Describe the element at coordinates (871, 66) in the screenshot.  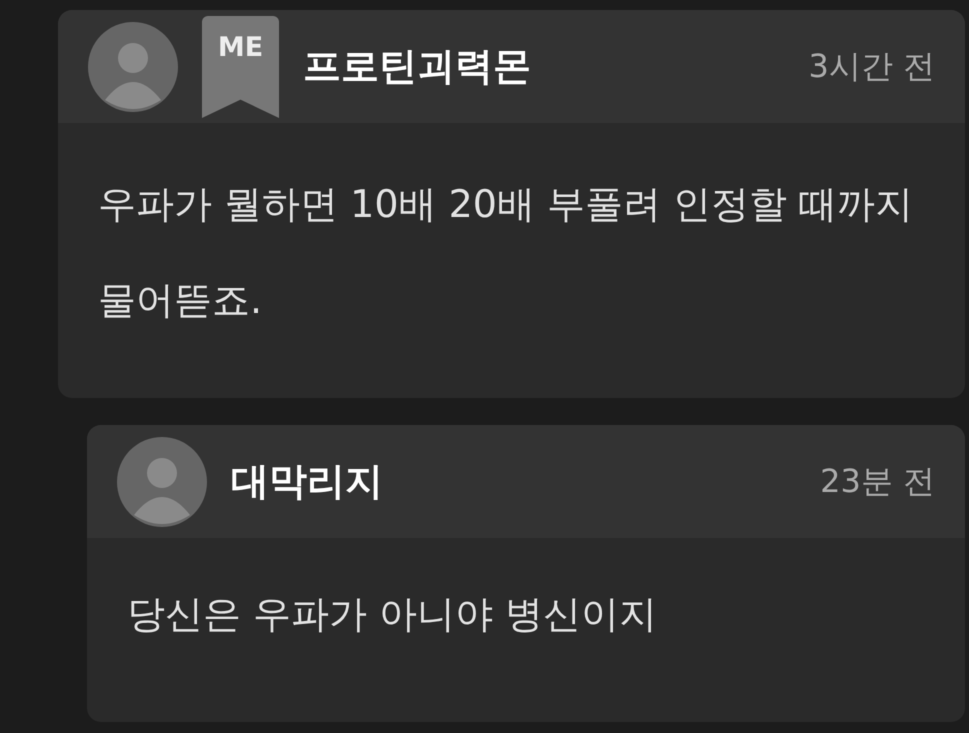
I see `comment-time: 3시간 전` at that location.